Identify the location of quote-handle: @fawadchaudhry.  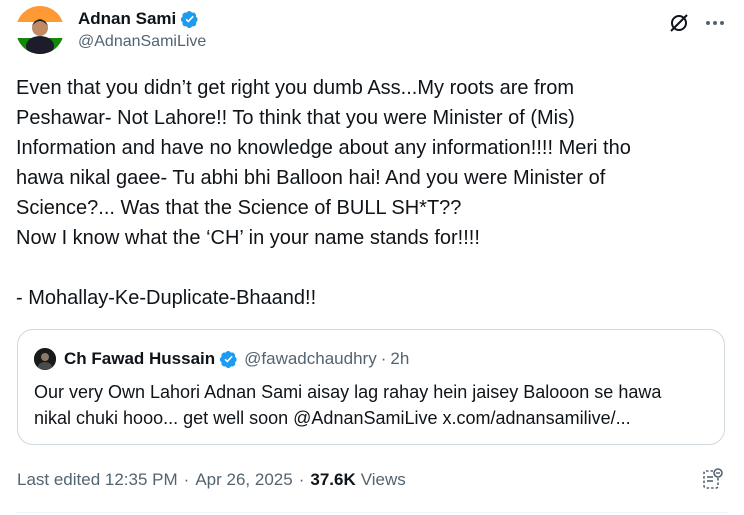
(310, 359).